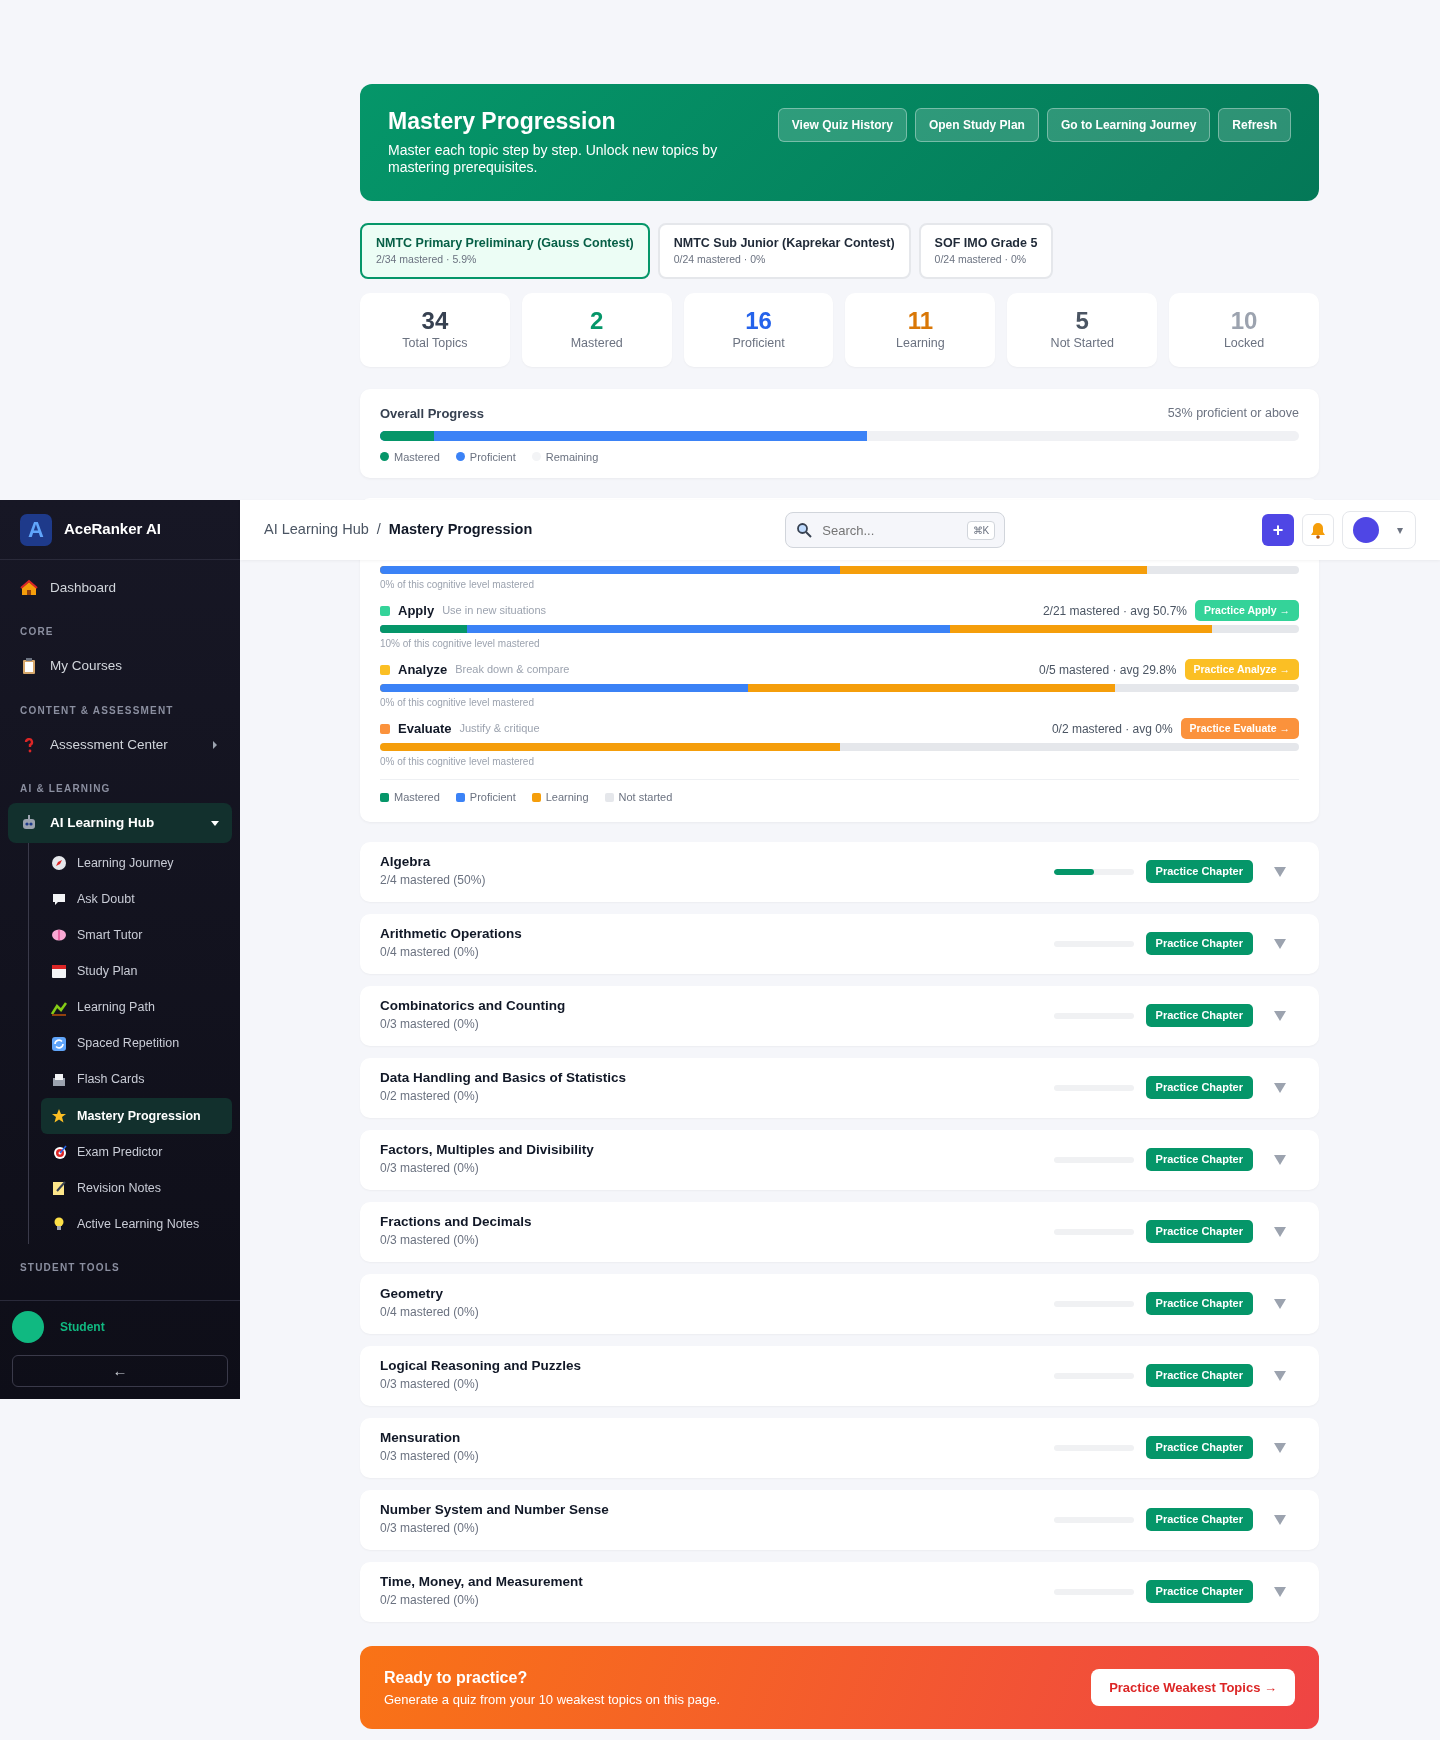 This screenshot has width=1440, height=1740. What do you see at coordinates (1278, 530) in the screenshot?
I see `add-button: +` at bounding box center [1278, 530].